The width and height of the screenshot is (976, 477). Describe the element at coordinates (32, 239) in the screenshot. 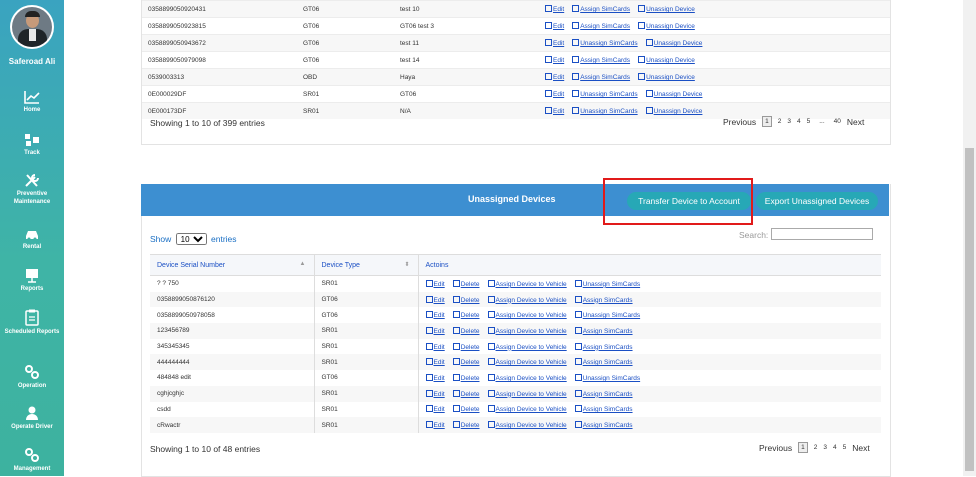

I see `nav-rental: Rental` at that location.